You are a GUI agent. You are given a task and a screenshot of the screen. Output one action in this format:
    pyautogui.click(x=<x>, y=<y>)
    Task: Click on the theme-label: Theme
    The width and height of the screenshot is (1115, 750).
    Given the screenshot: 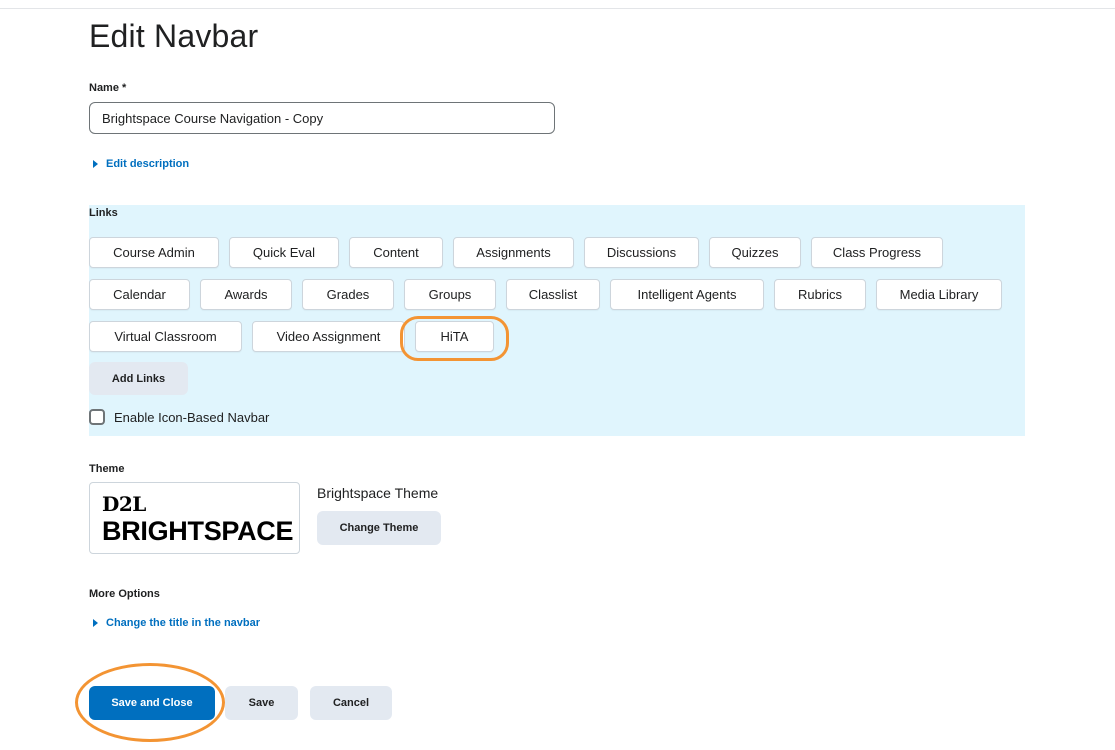 What is the action you would take?
    pyautogui.click(x=107, y=469)
    